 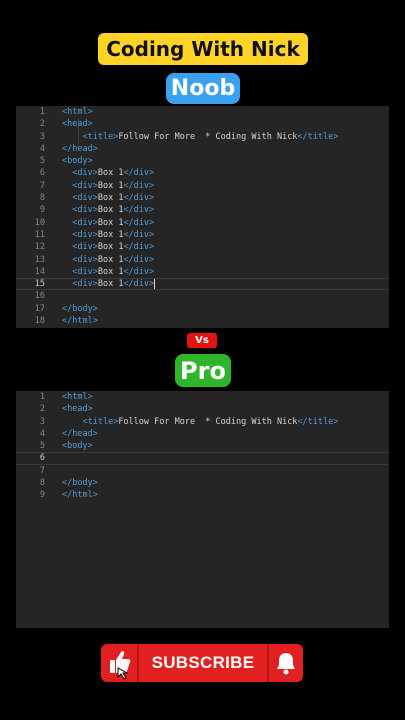 What do you see at coordinates (202, 284) in the screenshot?
I see `code-line: 15 <div>Box 1</div>` at bounding box center [202, 284].